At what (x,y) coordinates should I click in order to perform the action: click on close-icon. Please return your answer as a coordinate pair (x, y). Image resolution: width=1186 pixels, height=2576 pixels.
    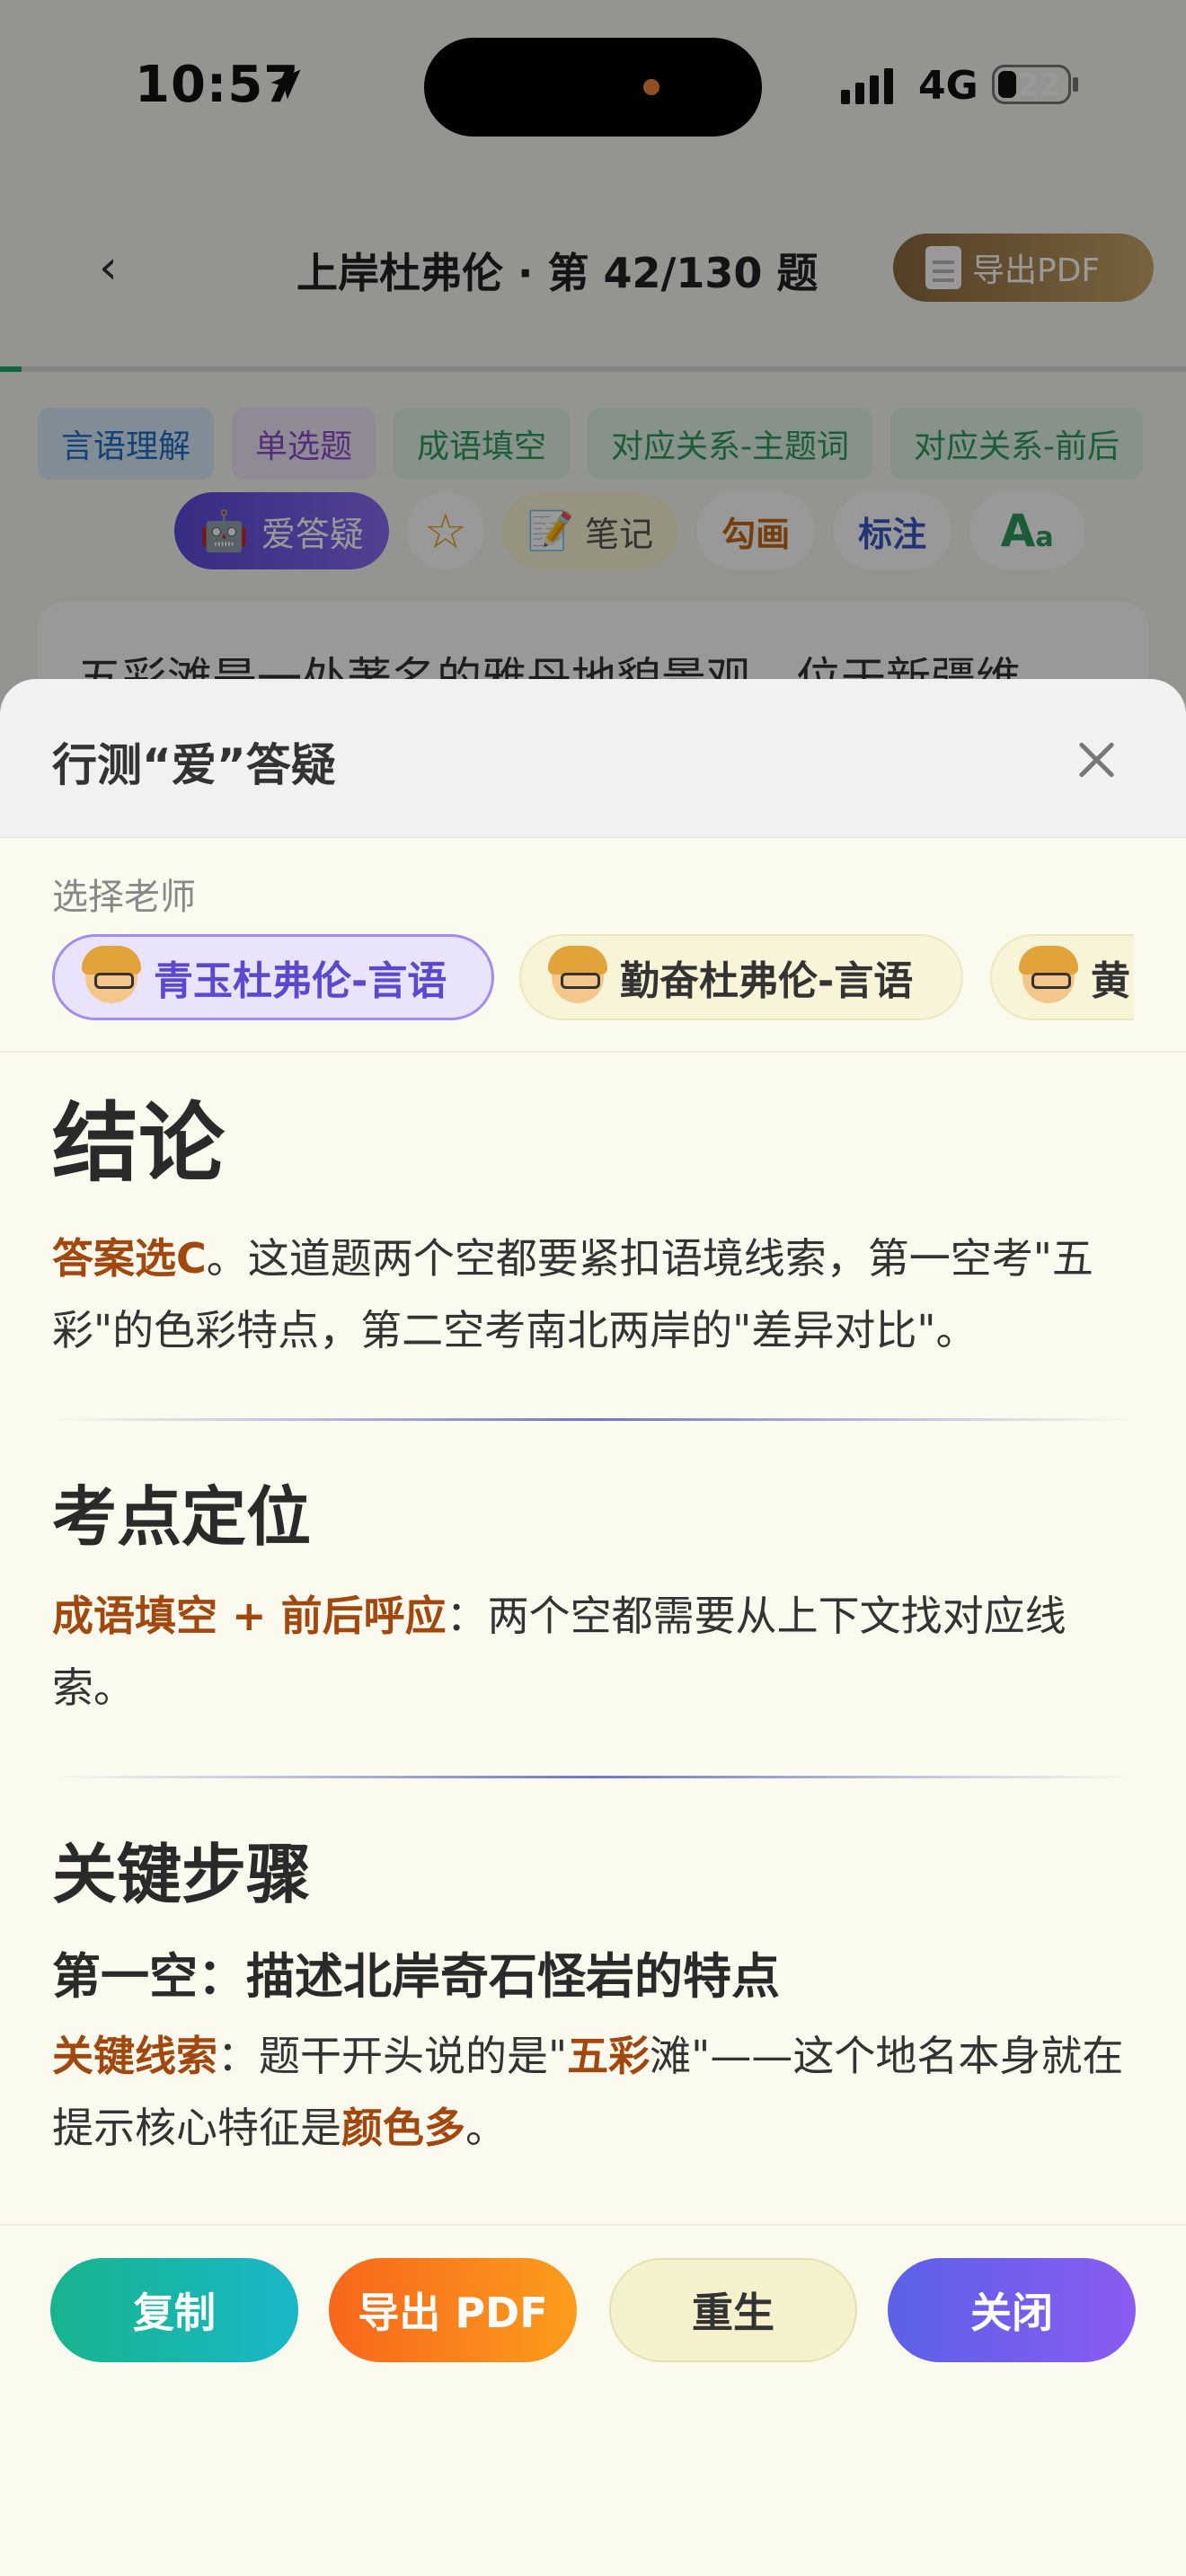
    Looking at the image, I should click on (1096, 760).